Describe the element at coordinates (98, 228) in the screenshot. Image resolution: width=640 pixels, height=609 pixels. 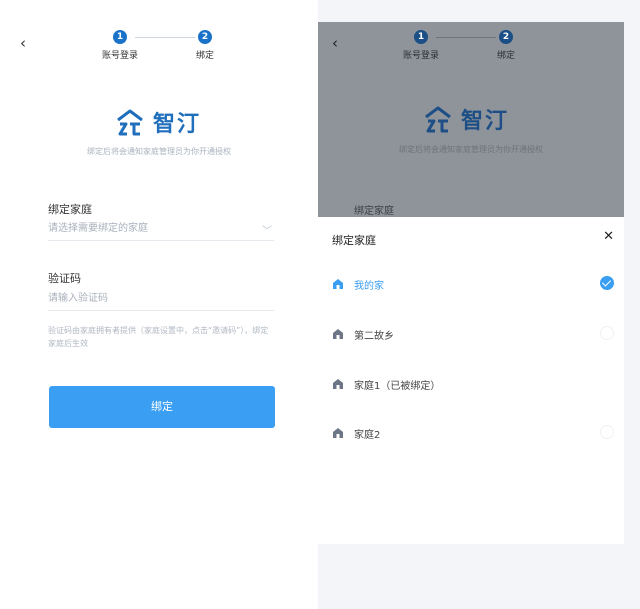
I see `family-select-placeholder: 请选择需要绑定的家庭` at that location.